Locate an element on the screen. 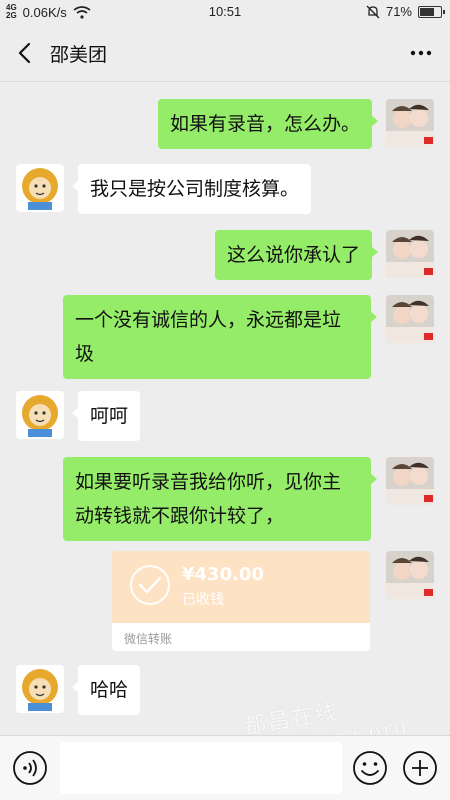 The image size is (450, 800). chat-header: 邵美团 is located at coordinates (225, 53).